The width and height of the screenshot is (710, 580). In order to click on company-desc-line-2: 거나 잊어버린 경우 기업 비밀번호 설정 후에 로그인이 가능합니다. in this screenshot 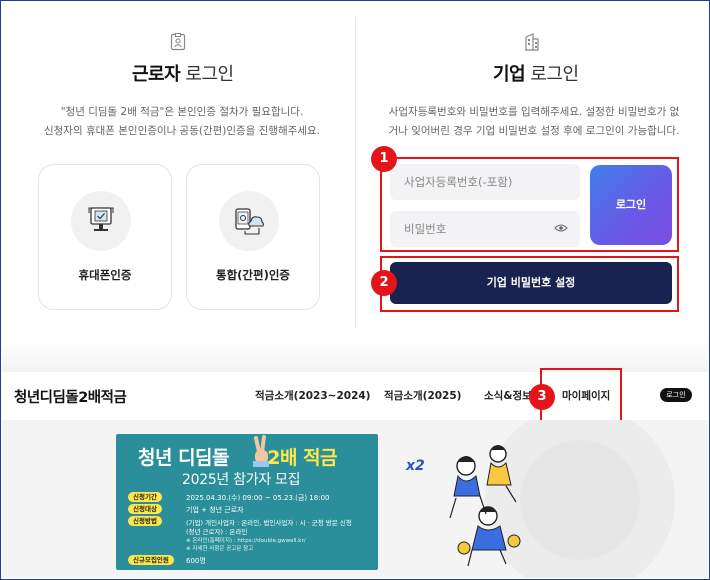, I will do `click(534, 131)`.